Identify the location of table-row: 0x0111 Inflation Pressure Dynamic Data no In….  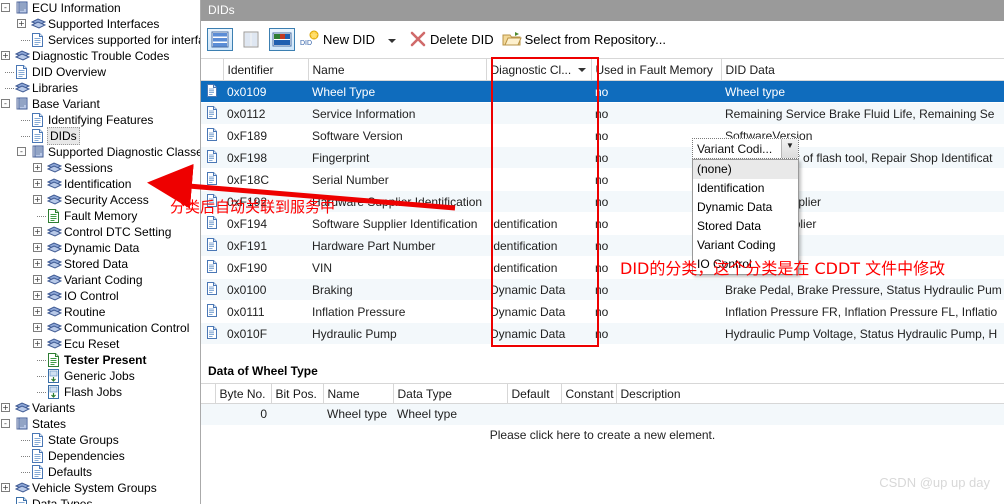
(602, 312).